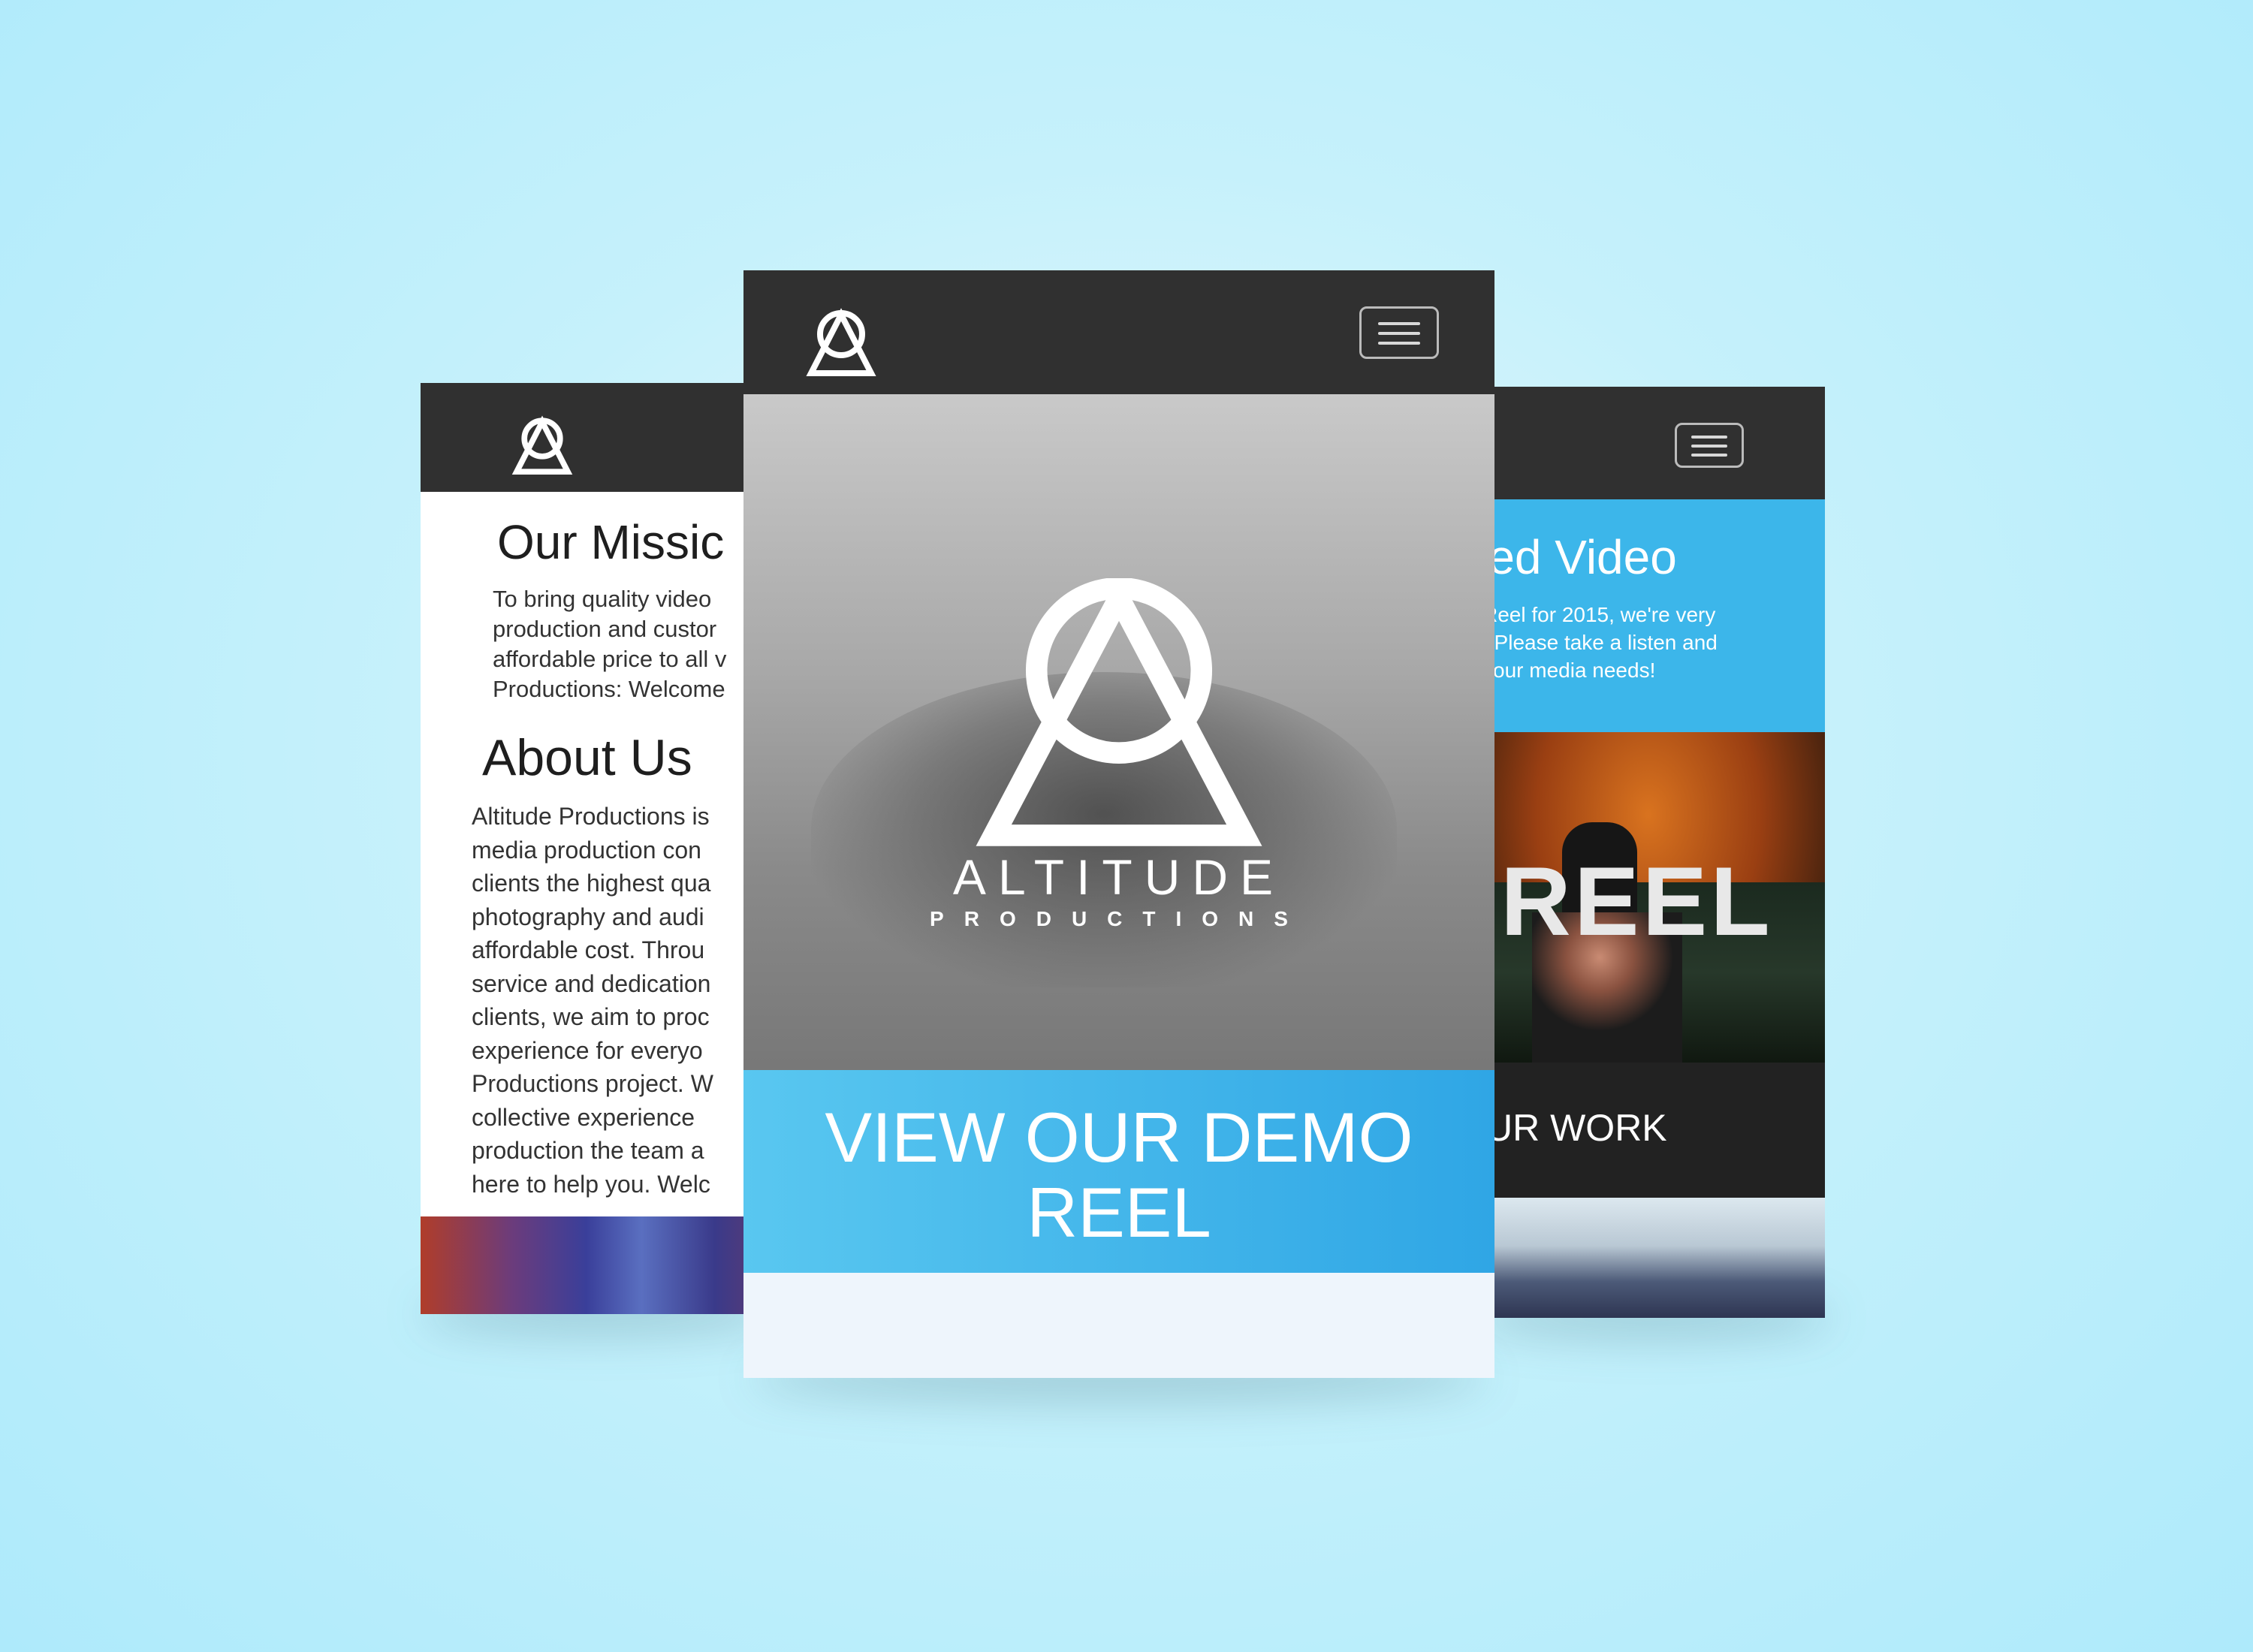 The image size is (2253, 1652). Describe the element at coordinates (602, 599) in the screenshot. I see `mission-line: To bring quality video` at that location.